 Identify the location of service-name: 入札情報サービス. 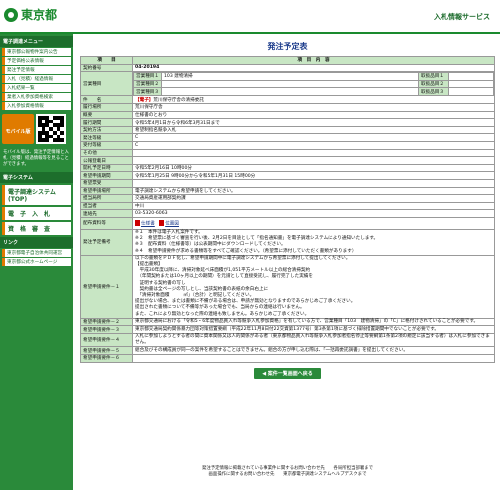
(462, 17).